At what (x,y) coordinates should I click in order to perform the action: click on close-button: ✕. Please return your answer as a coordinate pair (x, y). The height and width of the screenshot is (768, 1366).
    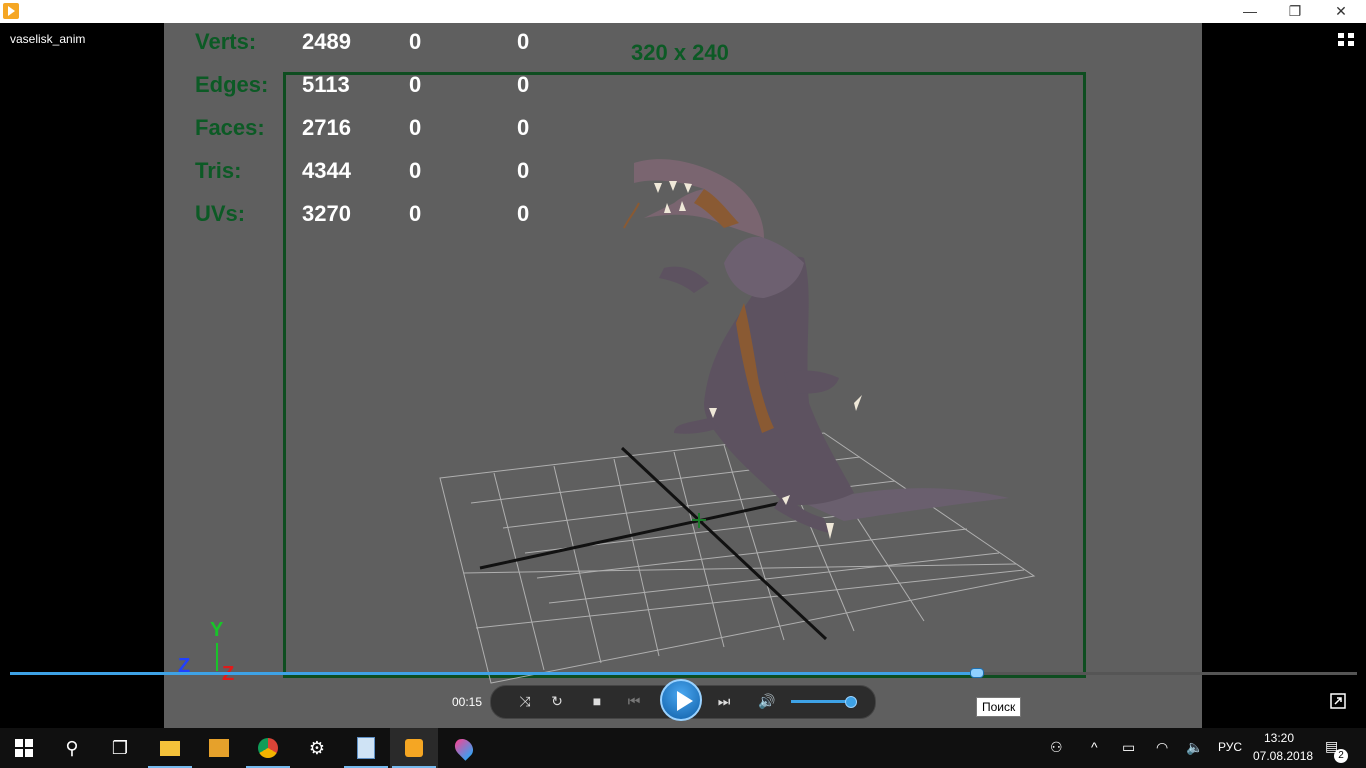
    Looking at the image, I should click on (1341, 11).